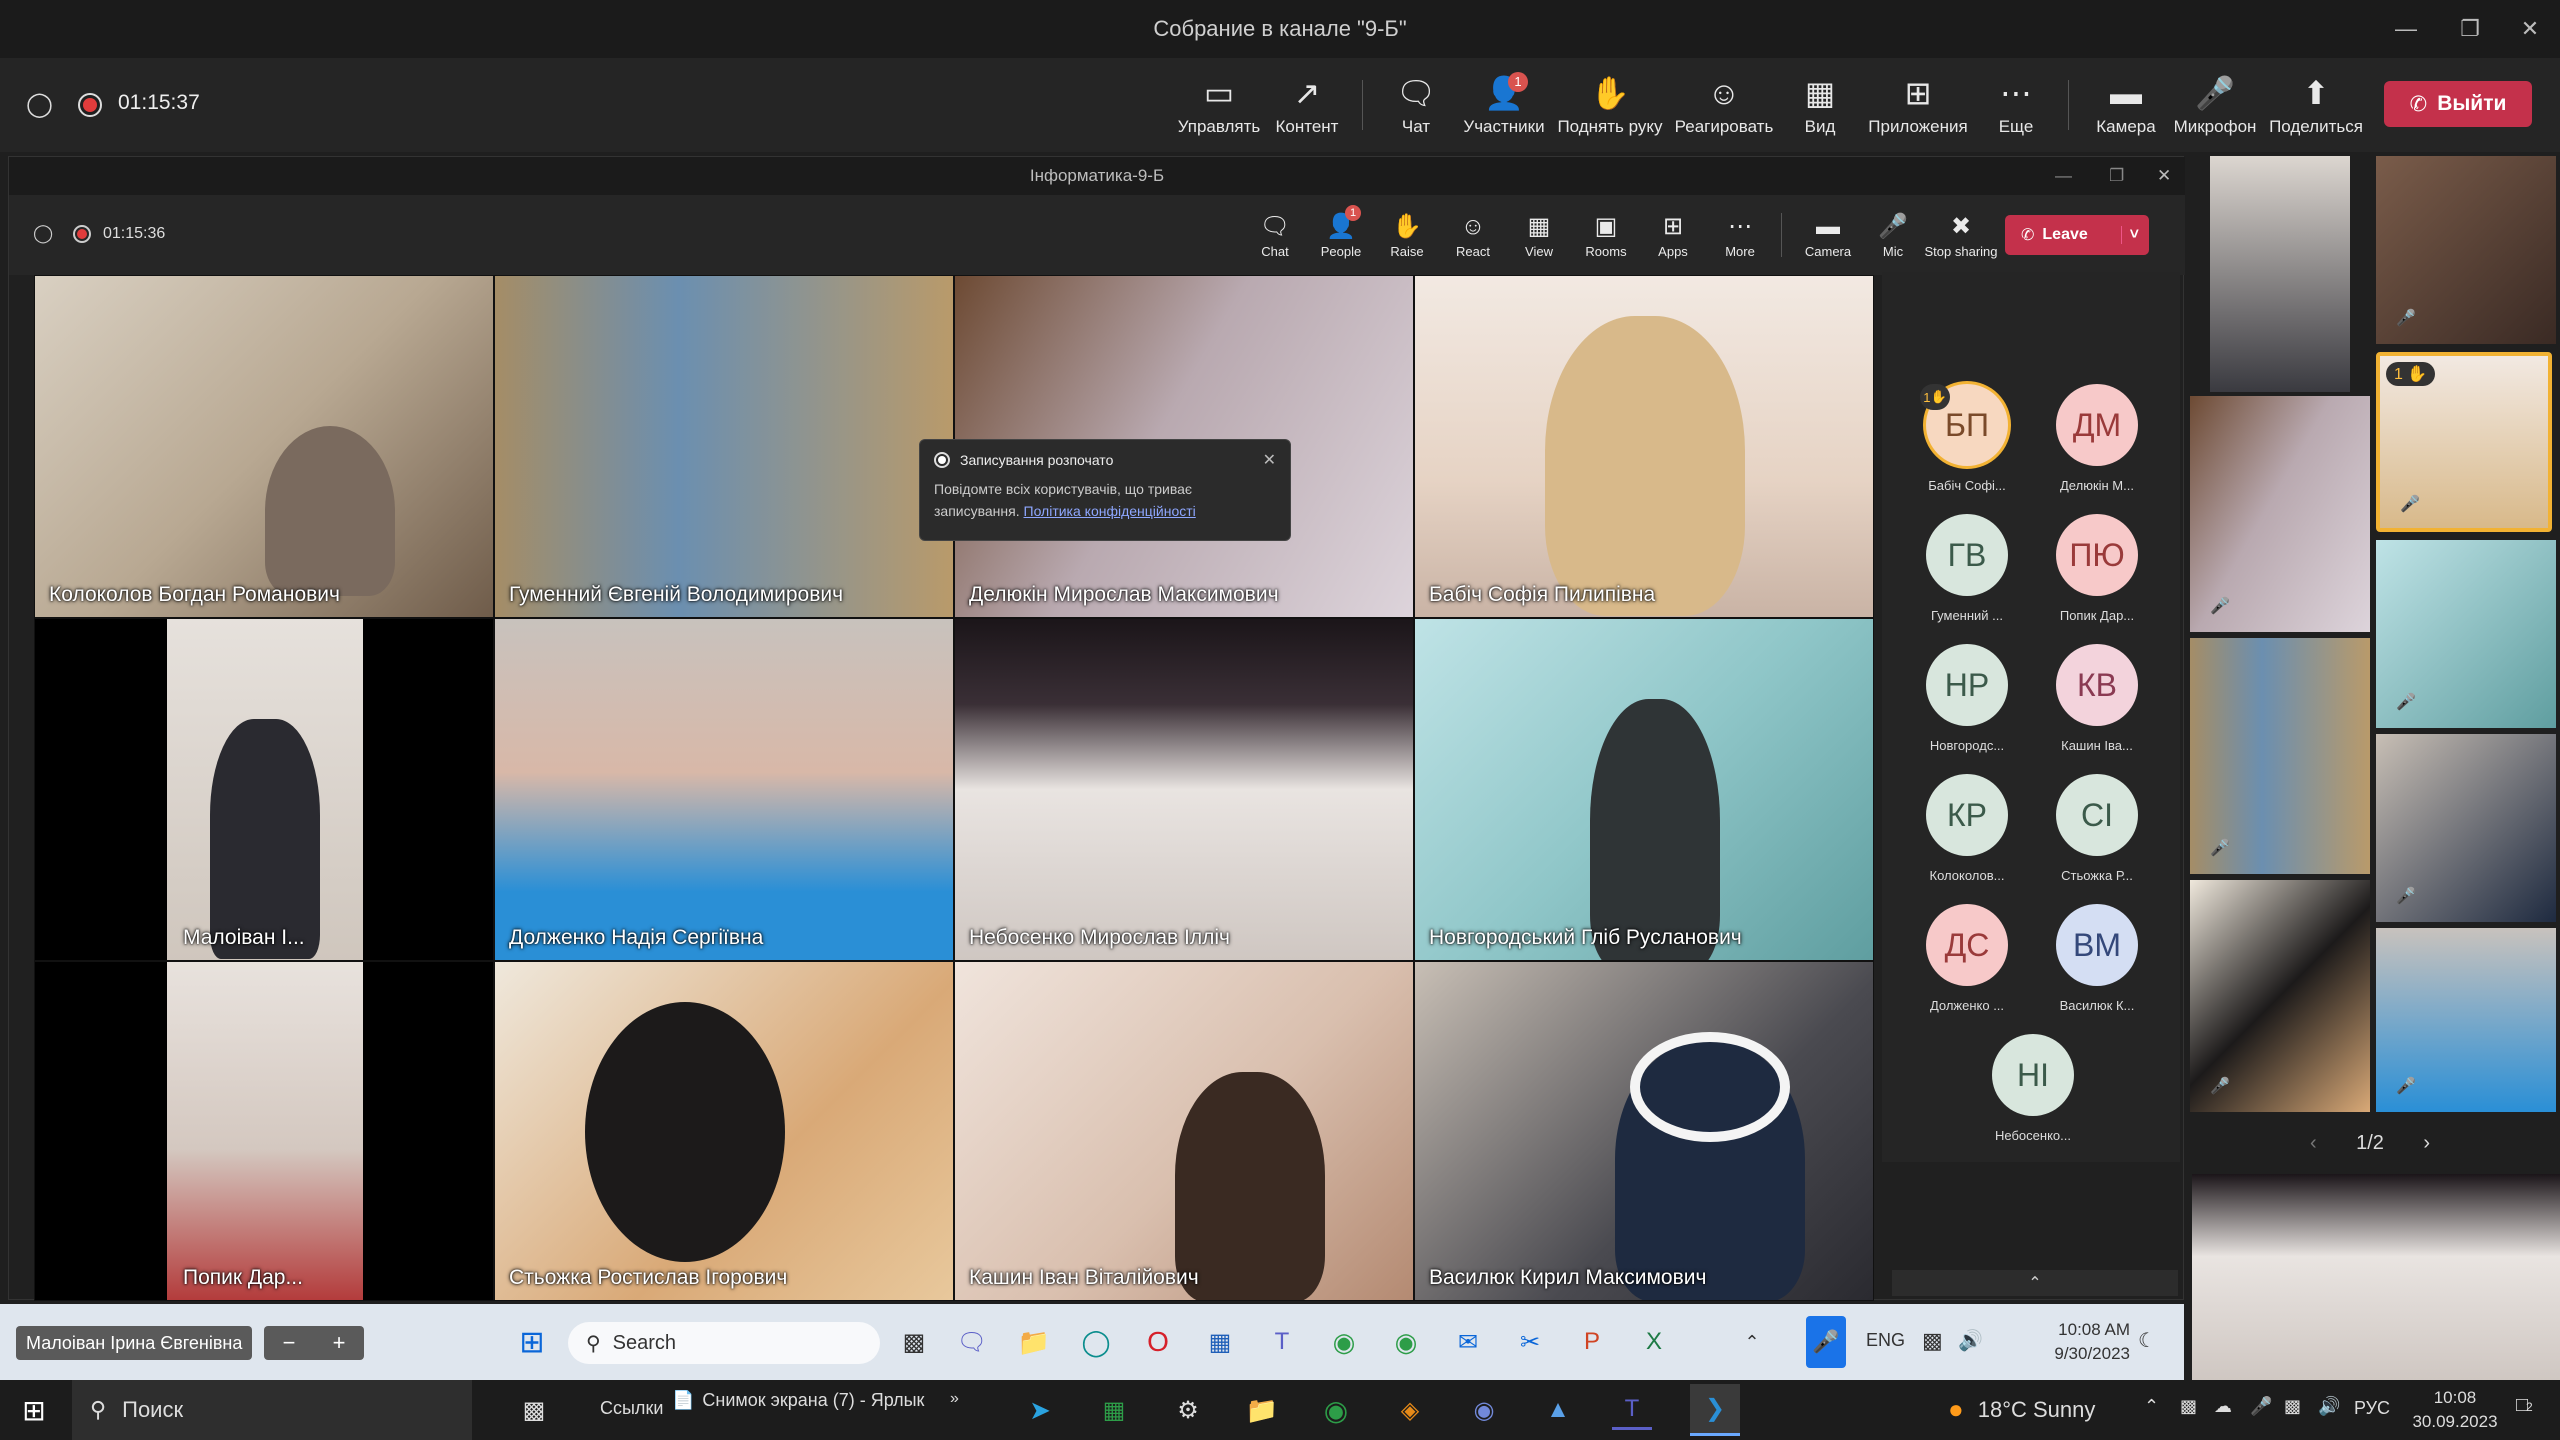  I want to click on toolbar-microphone: 🎤 Микрофон, so click(2215, 105).